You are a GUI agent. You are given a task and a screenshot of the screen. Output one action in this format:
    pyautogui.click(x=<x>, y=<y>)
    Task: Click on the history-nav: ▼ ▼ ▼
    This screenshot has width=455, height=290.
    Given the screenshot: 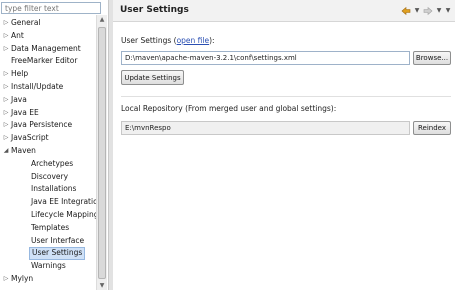 What is the action you would take?
    pyautogui.click(x=426, y=10)
    